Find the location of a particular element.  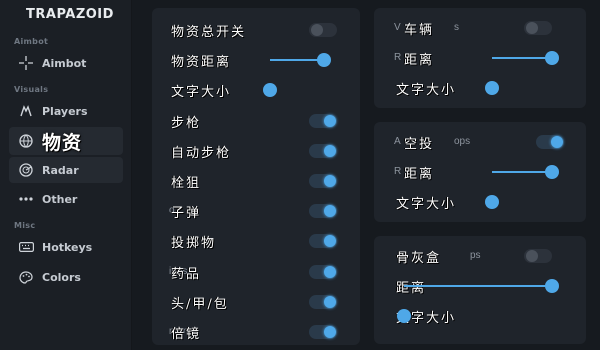

vehicles-panel: V 车辆 s R 距离文字大小 is located at coordinates (480, 58).